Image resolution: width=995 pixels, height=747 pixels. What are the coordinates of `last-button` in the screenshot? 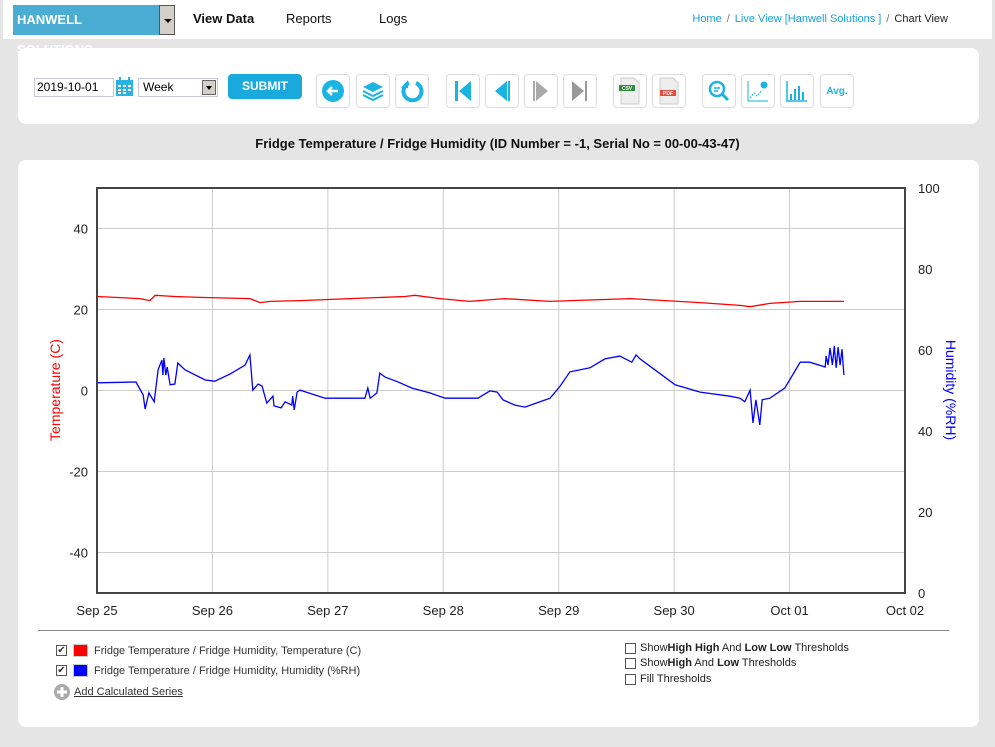 It's located at (580, 91).